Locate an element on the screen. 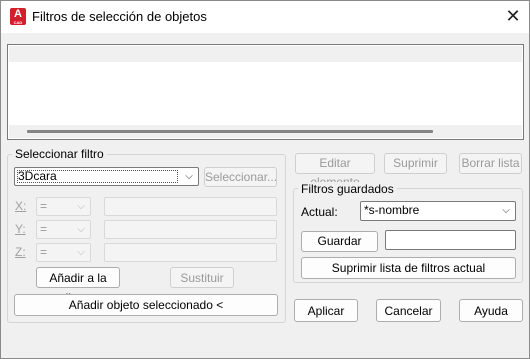  x-value-field is located at coordinates (190, 206).